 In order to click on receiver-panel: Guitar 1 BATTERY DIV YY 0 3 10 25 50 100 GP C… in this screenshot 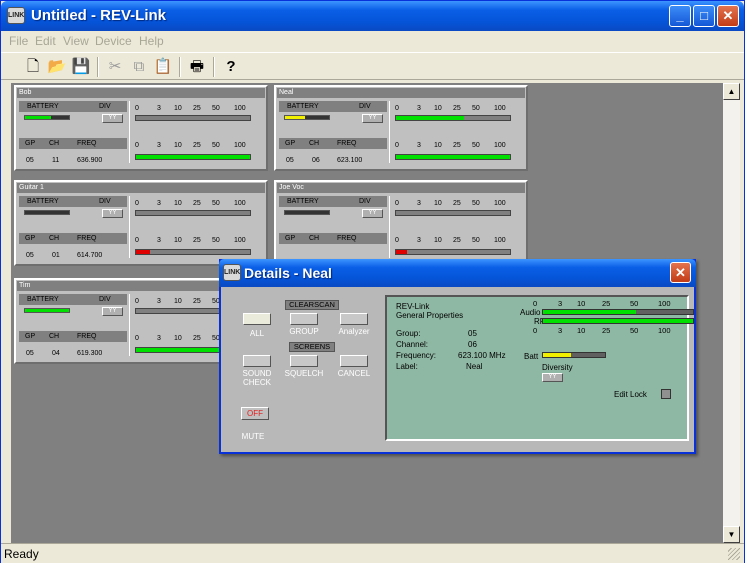, I will do `click(141, 223)`.